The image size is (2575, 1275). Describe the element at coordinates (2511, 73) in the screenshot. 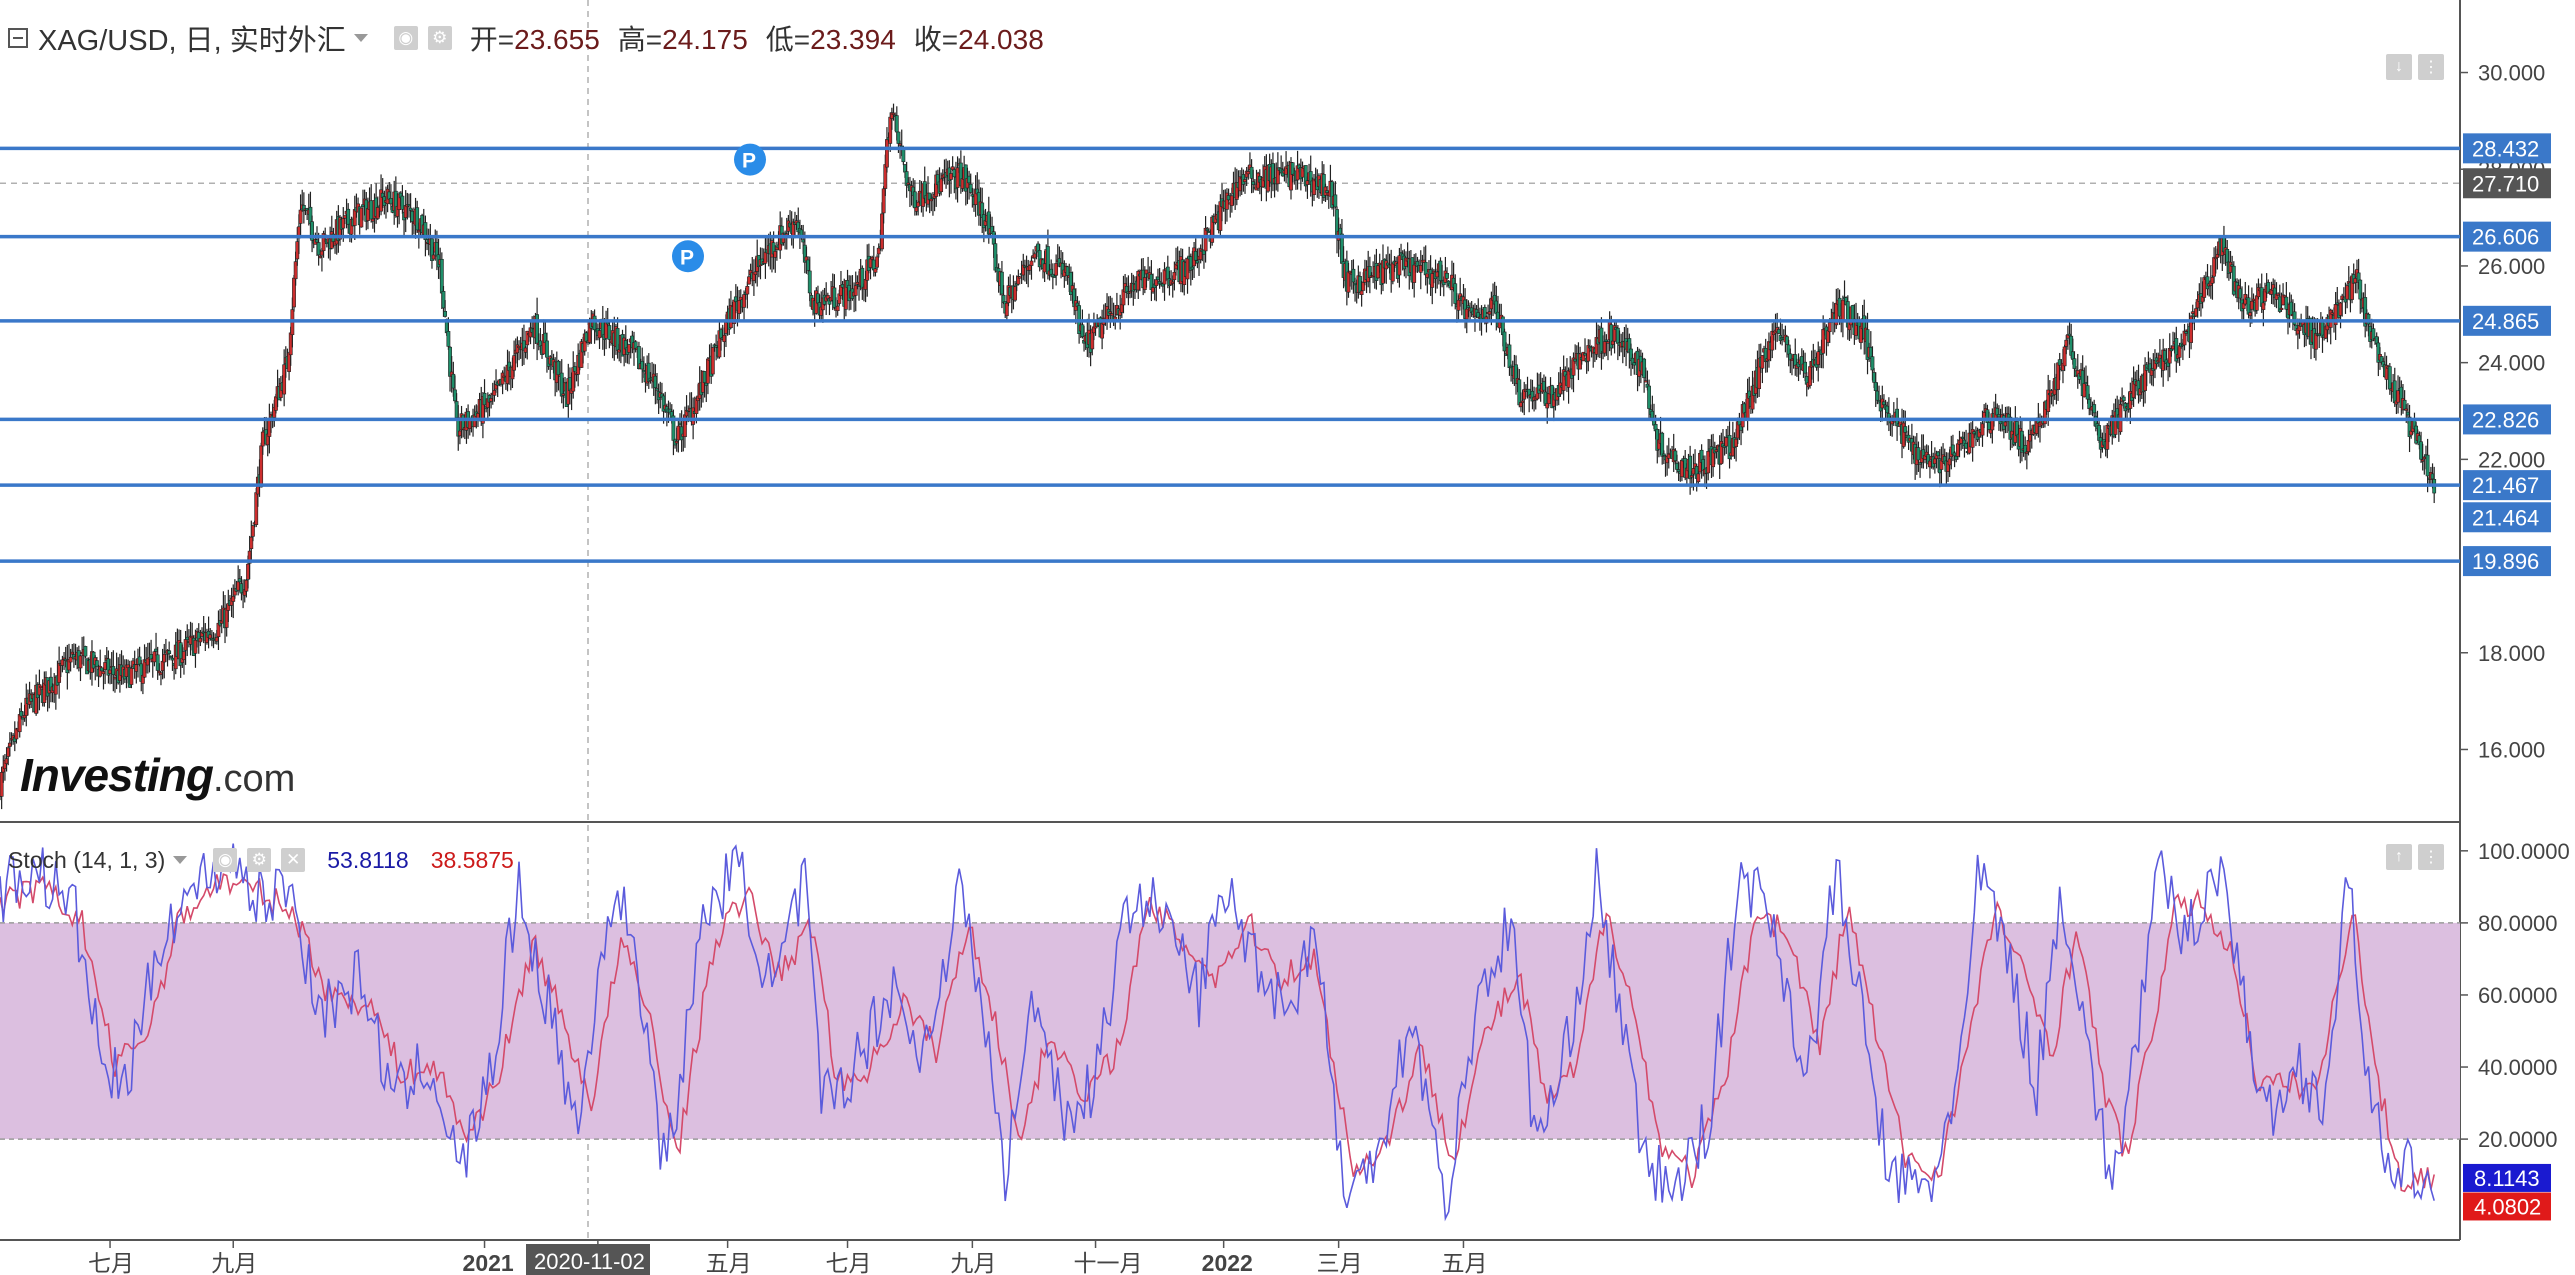

I see `price-tick-label: 30.000` at that location.